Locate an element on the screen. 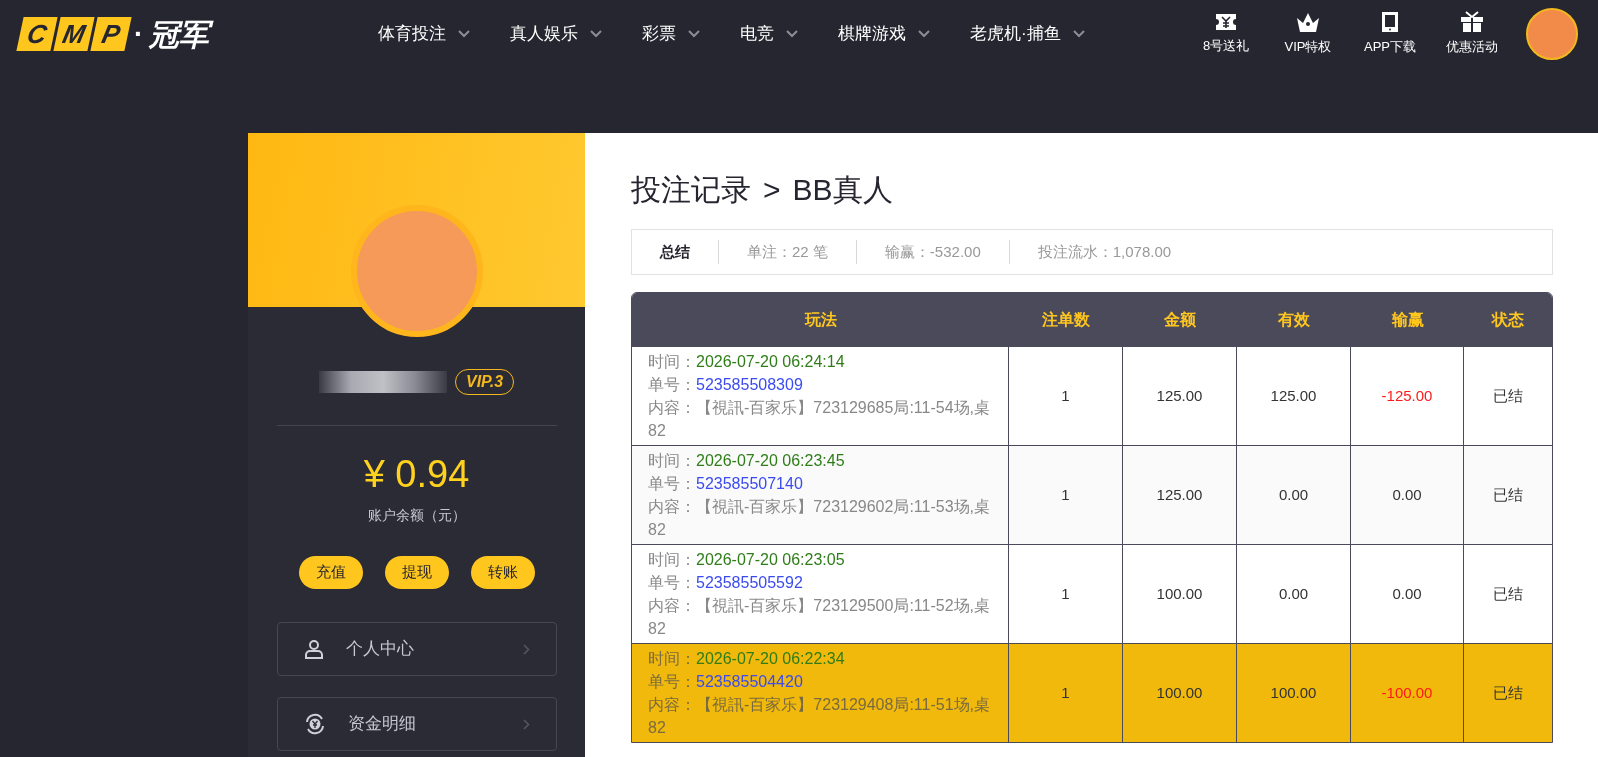 Image resolution: width=1598 pixels, height=757 pixels. bet-content: 内容：【視訊-百家乐】723129685局:11-54场,桌82 is located at coordinates (820, 419).